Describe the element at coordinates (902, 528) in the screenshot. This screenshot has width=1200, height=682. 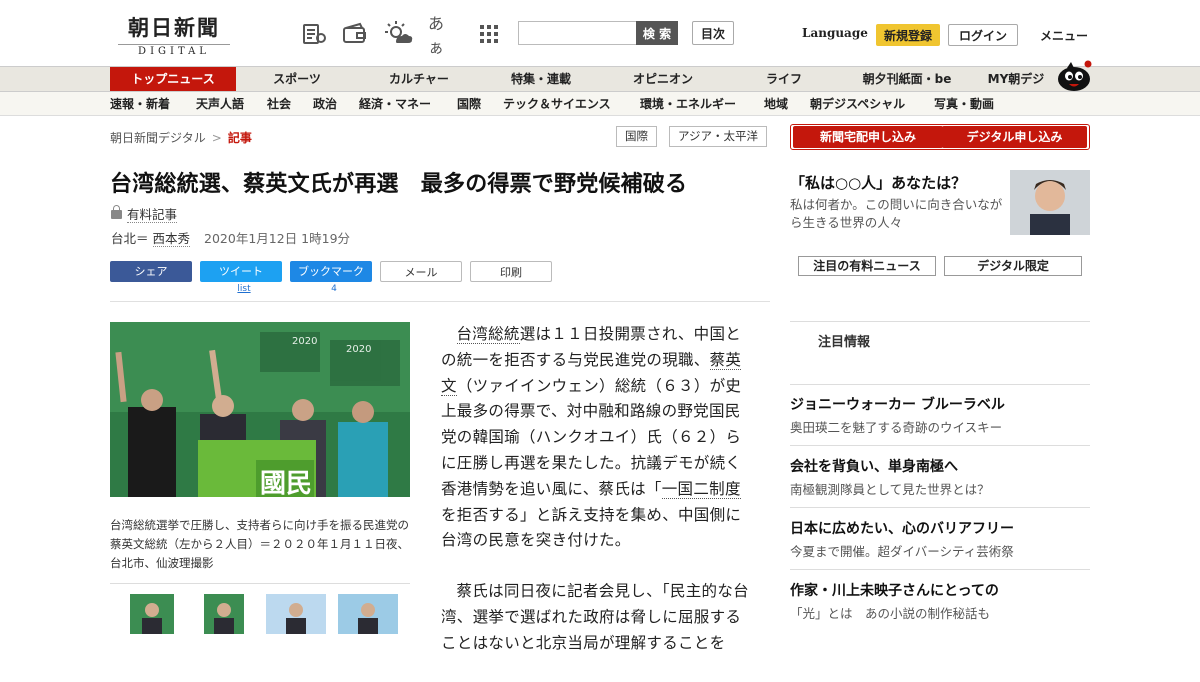
I see `featured-item-title: 日本に広めたい、心のバリアフリー` at that location.